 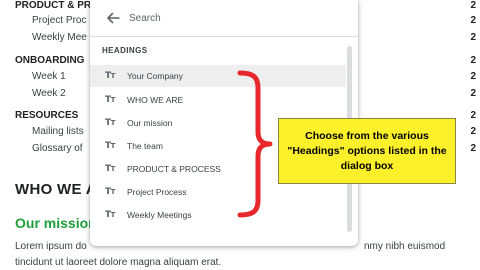 What do you see at coordinates (56, 223) in the screenshot?
I see `document-heading-our-mission: Our mission` at bounding box center [56, 223].